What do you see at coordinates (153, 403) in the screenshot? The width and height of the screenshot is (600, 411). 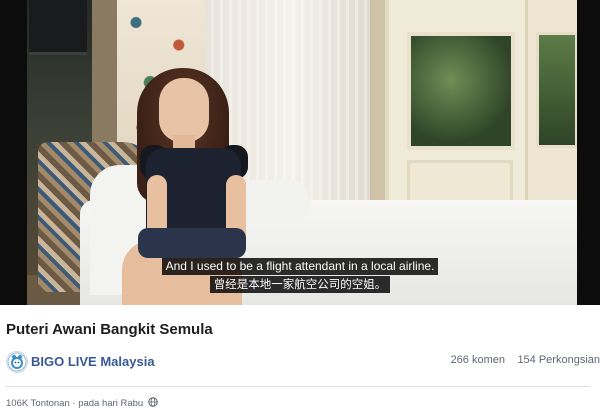 I see `globe-icon` at bounding box center [153, 403].